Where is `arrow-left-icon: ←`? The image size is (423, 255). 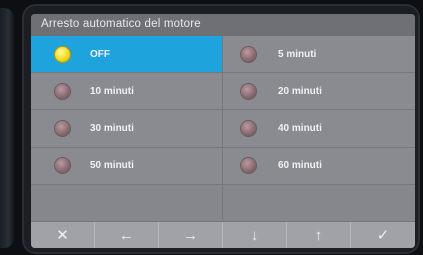 arrow-left-icon: ← is located at coordinates (126, 235).